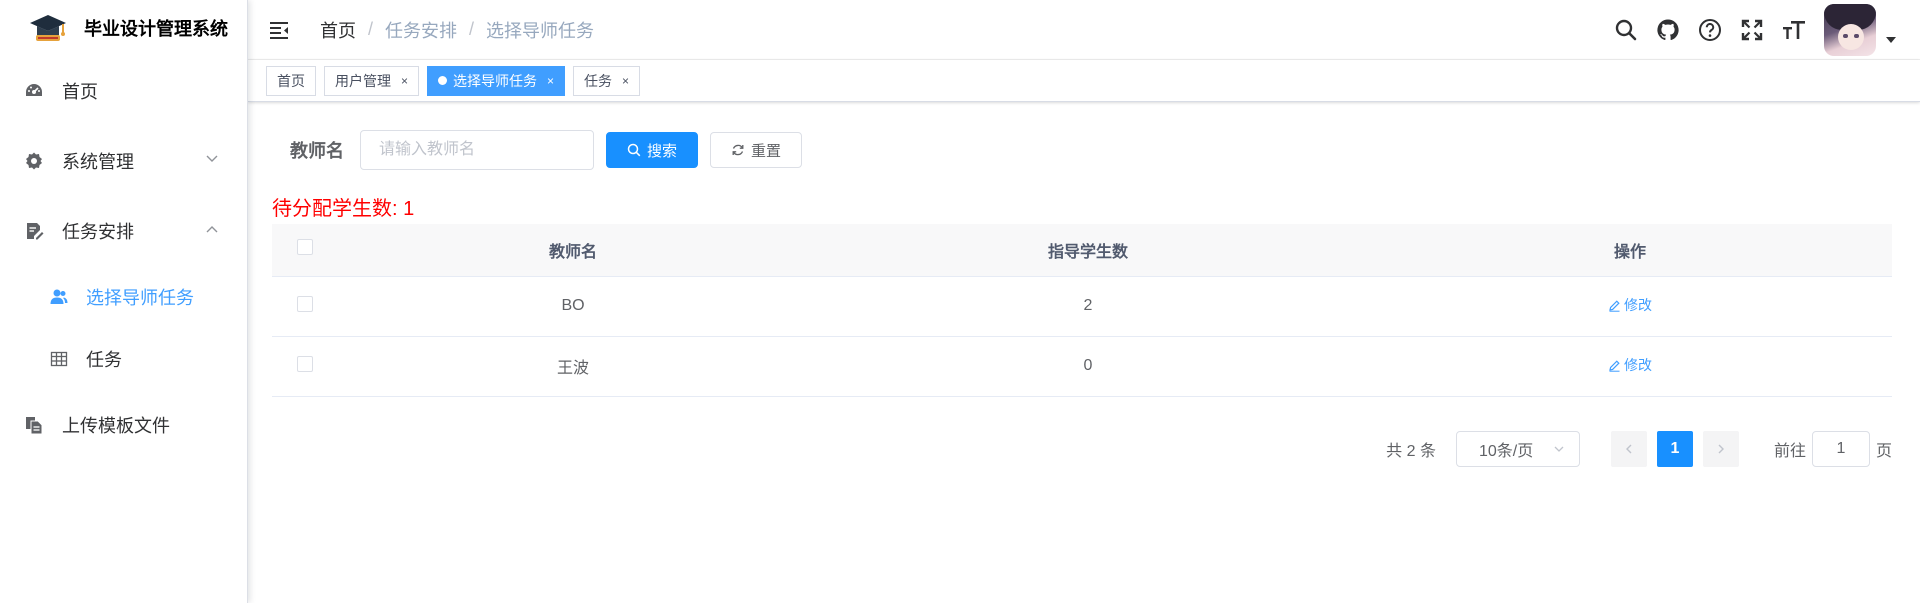  What do you see at coordinates (1088, 366) in the screenshot?
I see `student-count-cell: 0` at bounding box center [1088, 366].